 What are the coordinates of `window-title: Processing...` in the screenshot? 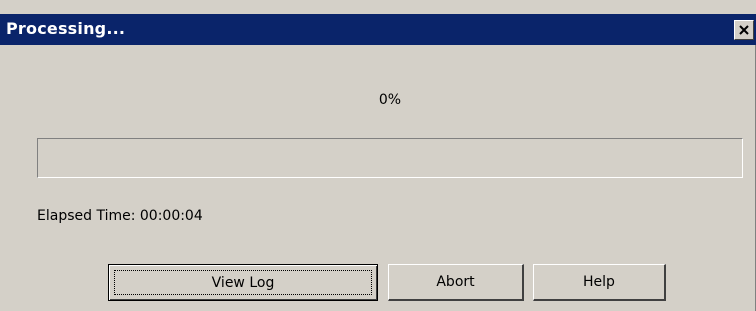 It's located at (66, 28).